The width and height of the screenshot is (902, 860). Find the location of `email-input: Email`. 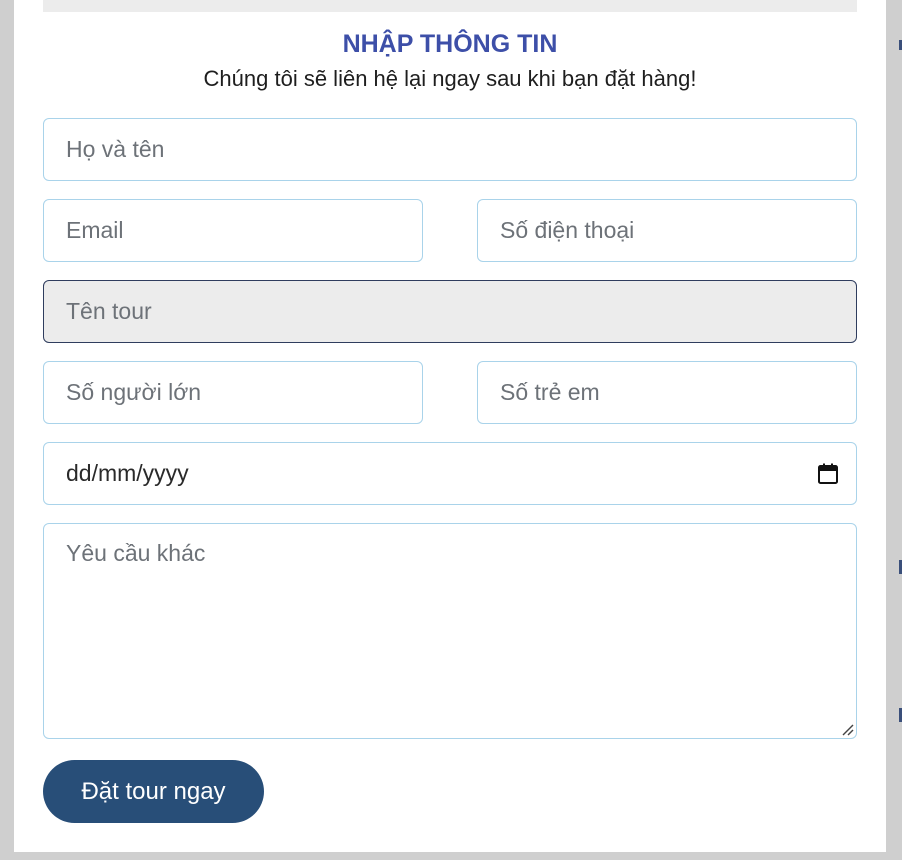

email-input: Email is located at coordinates (233, 230).